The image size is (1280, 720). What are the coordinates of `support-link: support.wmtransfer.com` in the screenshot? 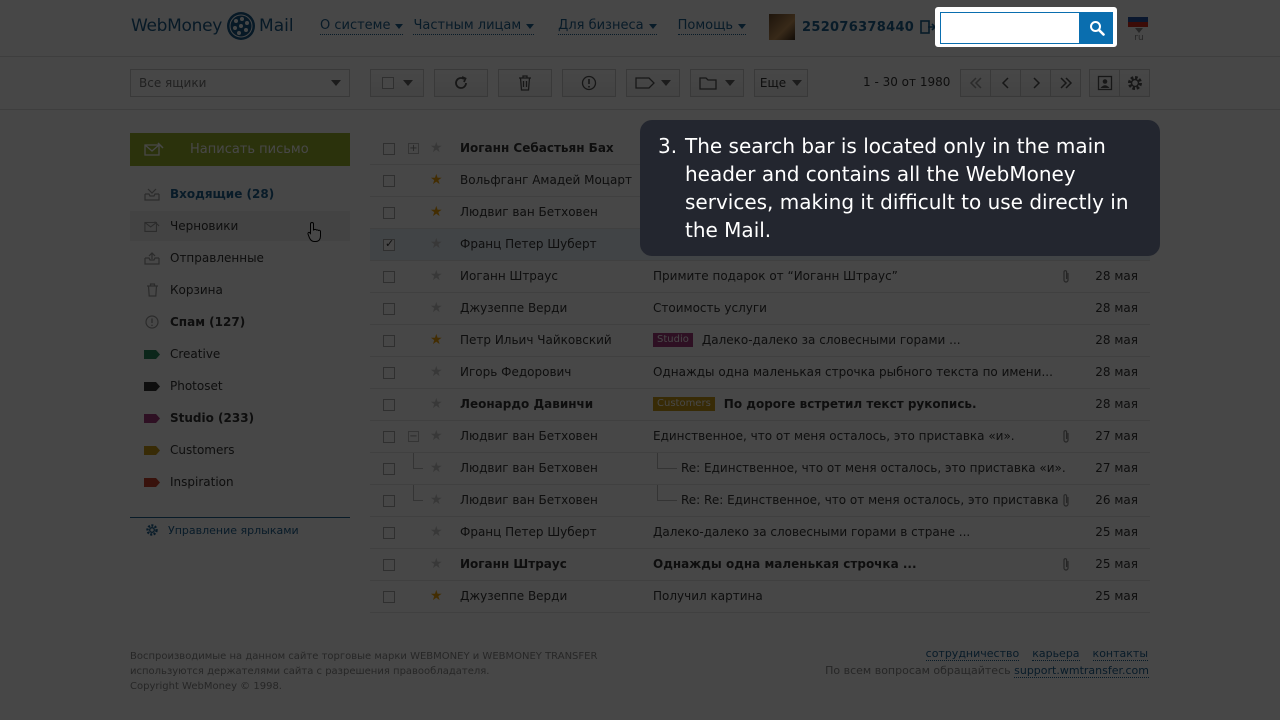 It's located at (1081, 671).